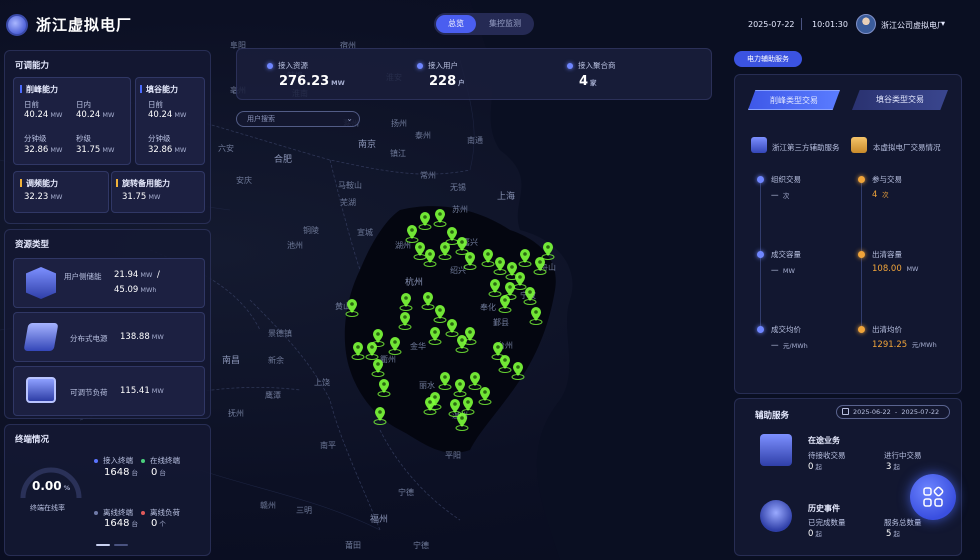 The height and width of the screenshot is (560, 980). I want to click on tab-overview: 总览, so click(456, 24).